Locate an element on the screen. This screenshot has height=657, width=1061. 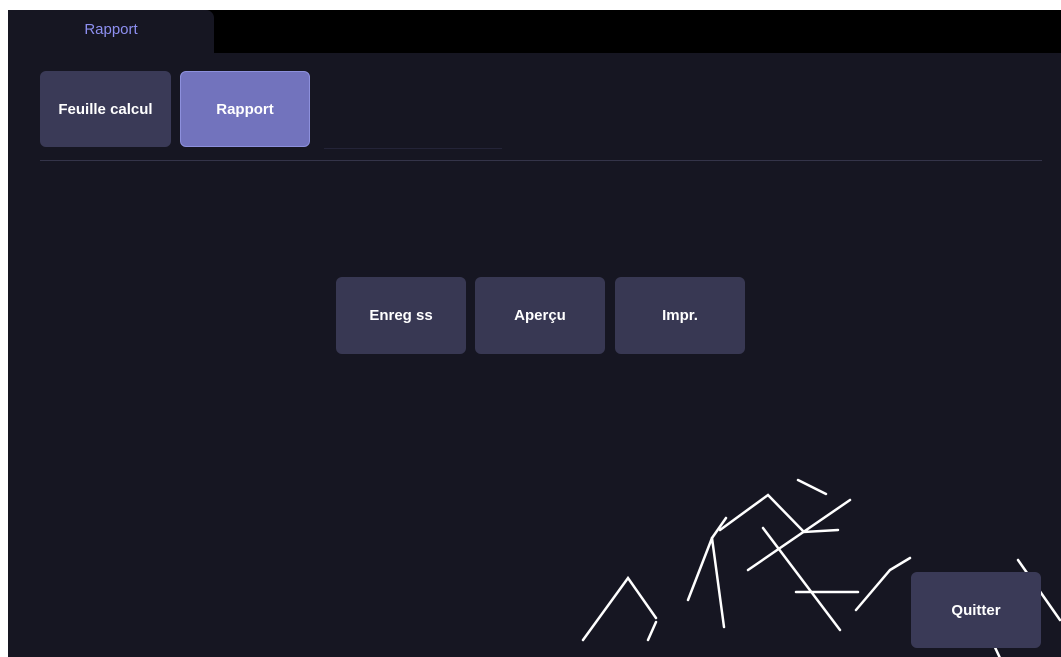
tab-rapport: Rapport is located at coordinates (111, 31).